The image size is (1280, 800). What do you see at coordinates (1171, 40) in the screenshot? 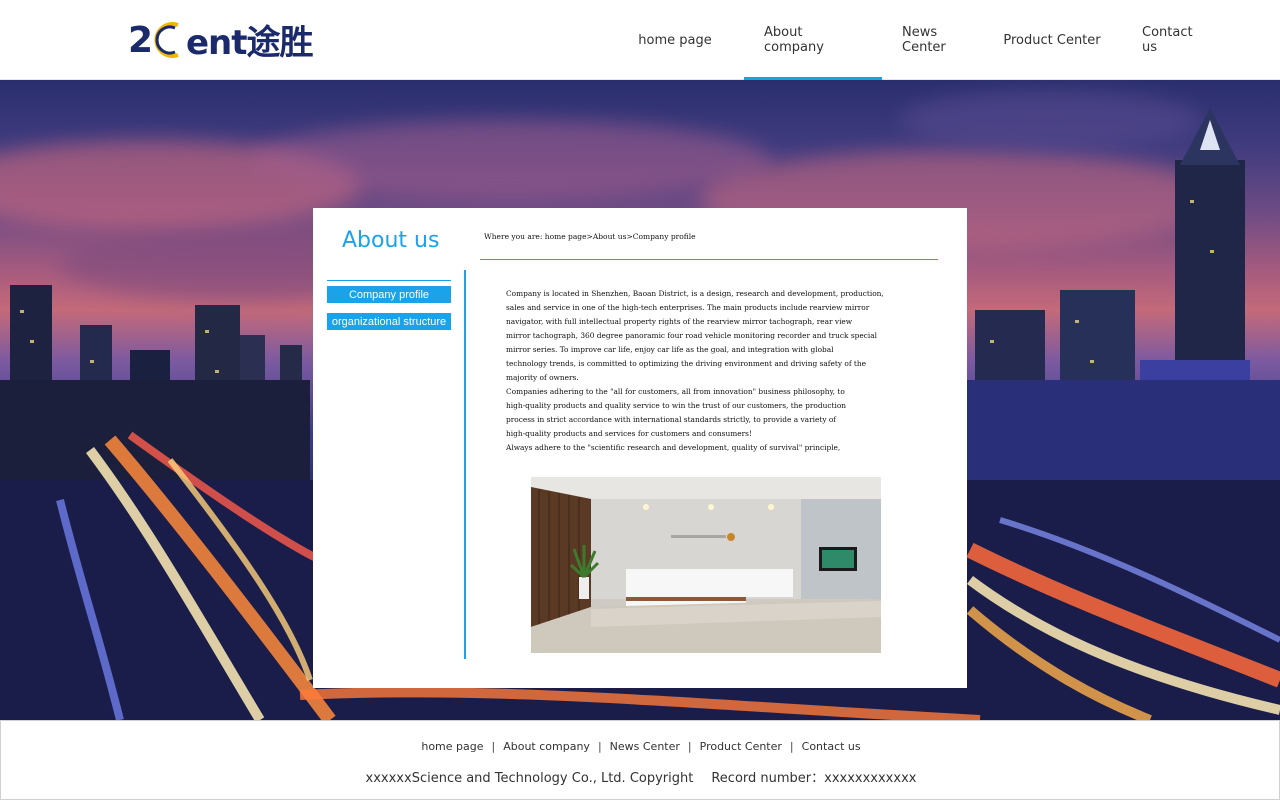
I see `nav-contact-us: Contact us` at bounding box center [1171, 40].